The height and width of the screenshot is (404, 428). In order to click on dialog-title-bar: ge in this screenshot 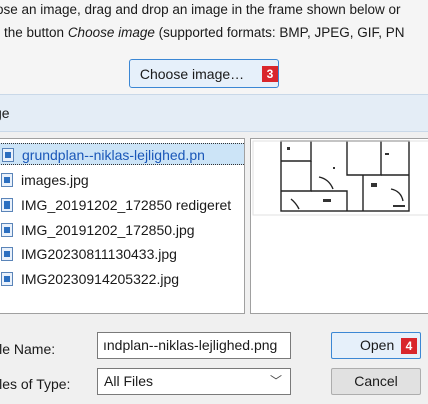, I will do `click(214, 113)`.